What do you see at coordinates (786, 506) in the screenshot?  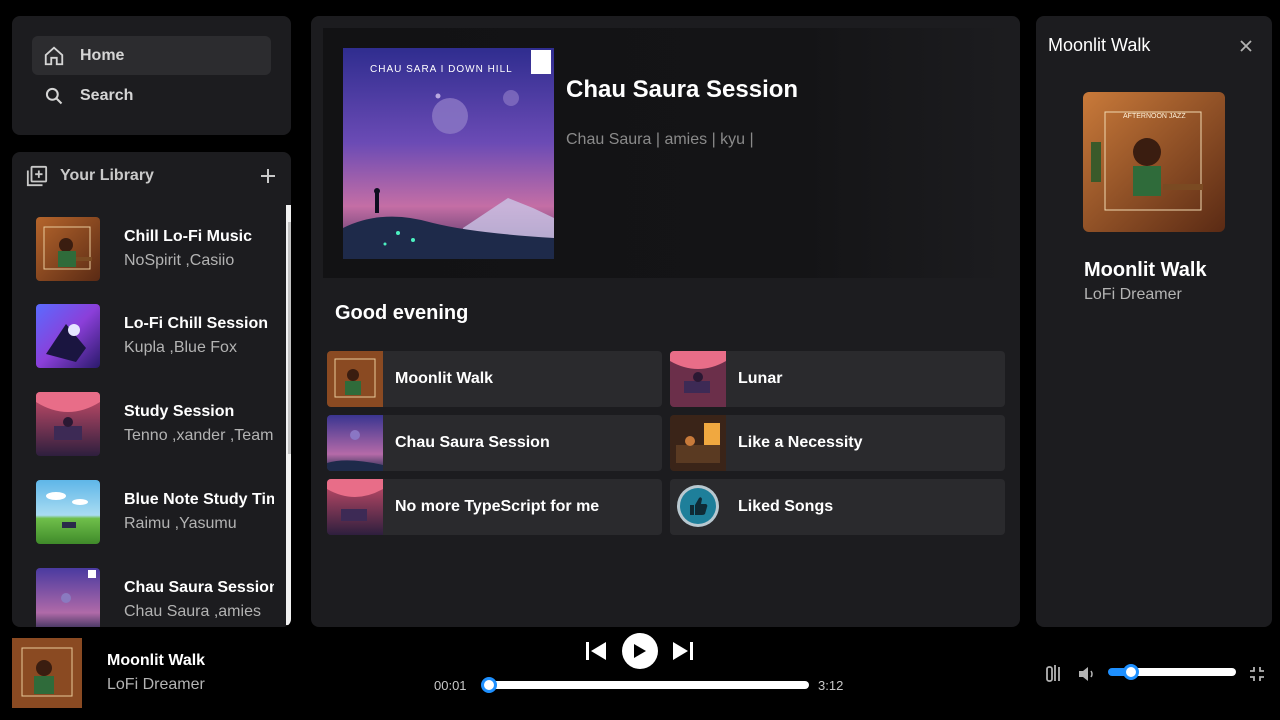 I see `card-label: Liked Songs` at bounding box center [786, 506].